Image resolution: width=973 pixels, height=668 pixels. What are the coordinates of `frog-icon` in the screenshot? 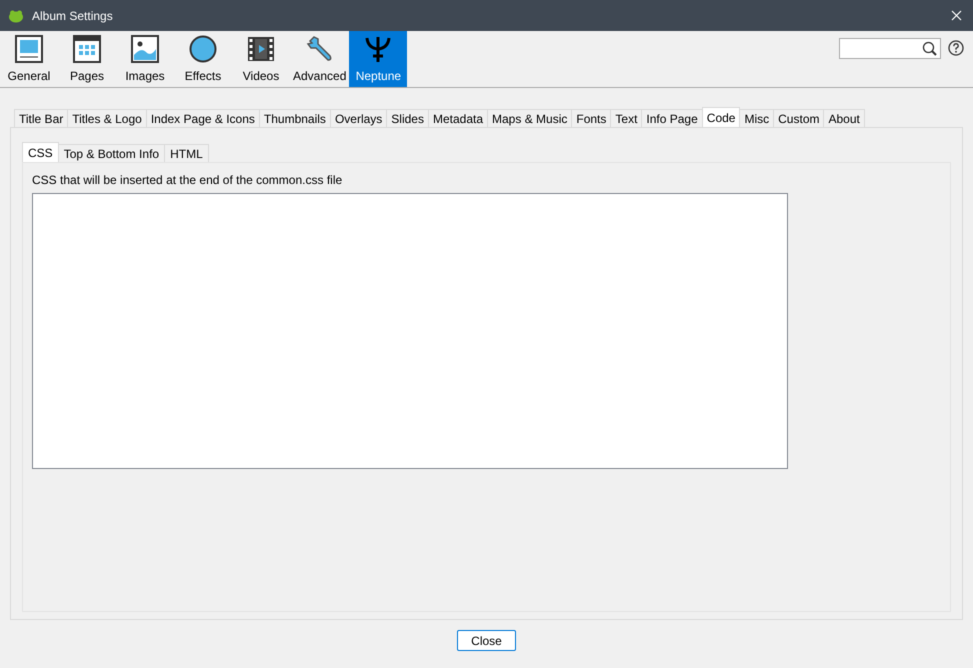 It's located at (16, 15).